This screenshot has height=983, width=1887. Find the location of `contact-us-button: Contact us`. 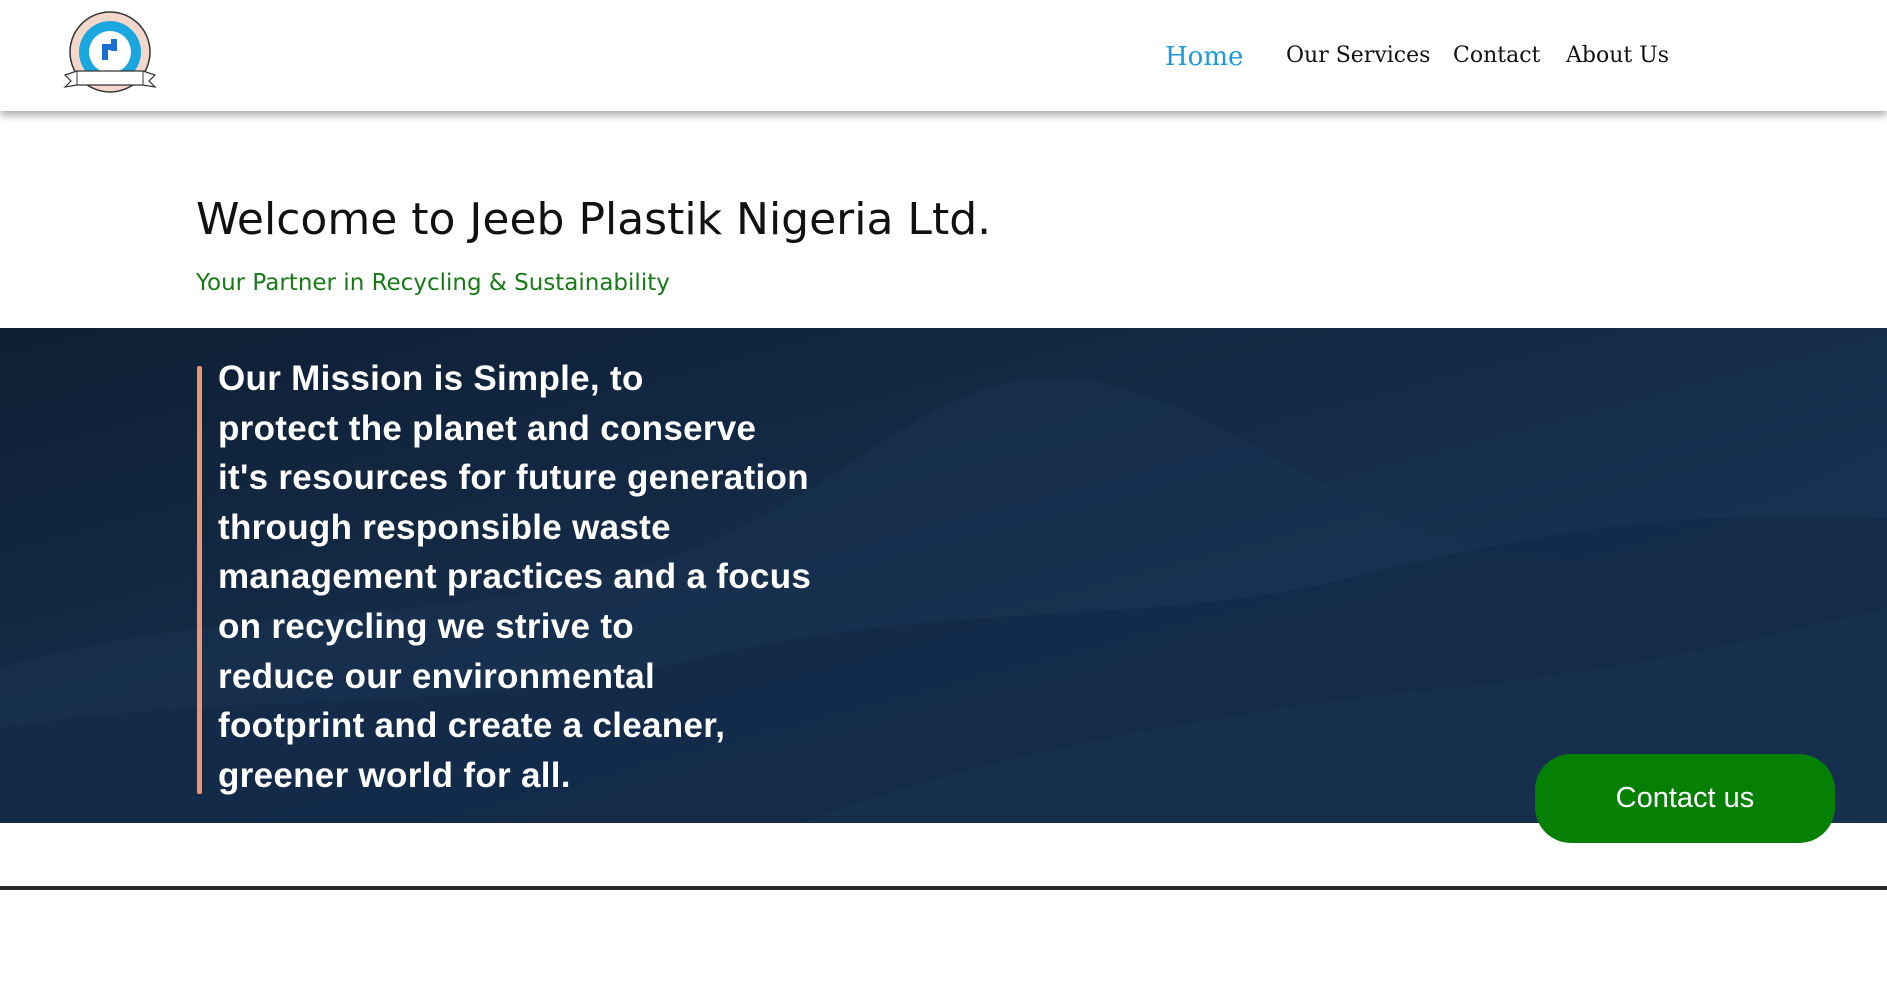

contact-us-button: Contact us is located at coordinates (1685, 798).